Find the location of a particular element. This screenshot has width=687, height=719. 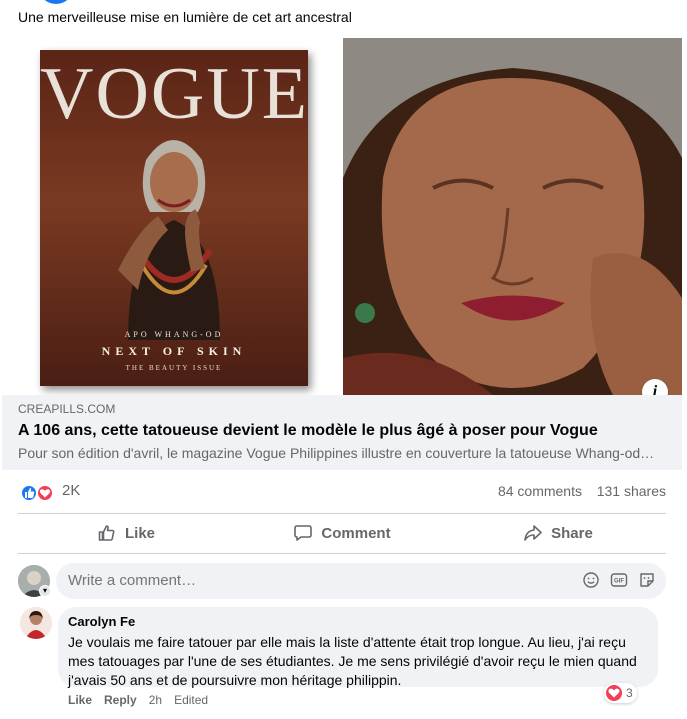

cover-headline: NEXT OF SKIN is located at coordinates (174, 351).